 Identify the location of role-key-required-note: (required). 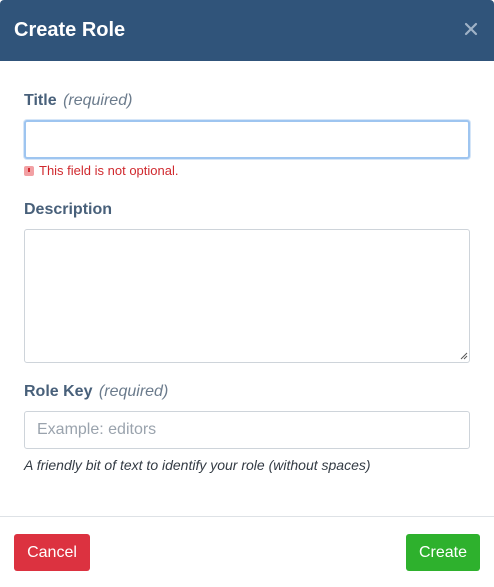
(133, 391).